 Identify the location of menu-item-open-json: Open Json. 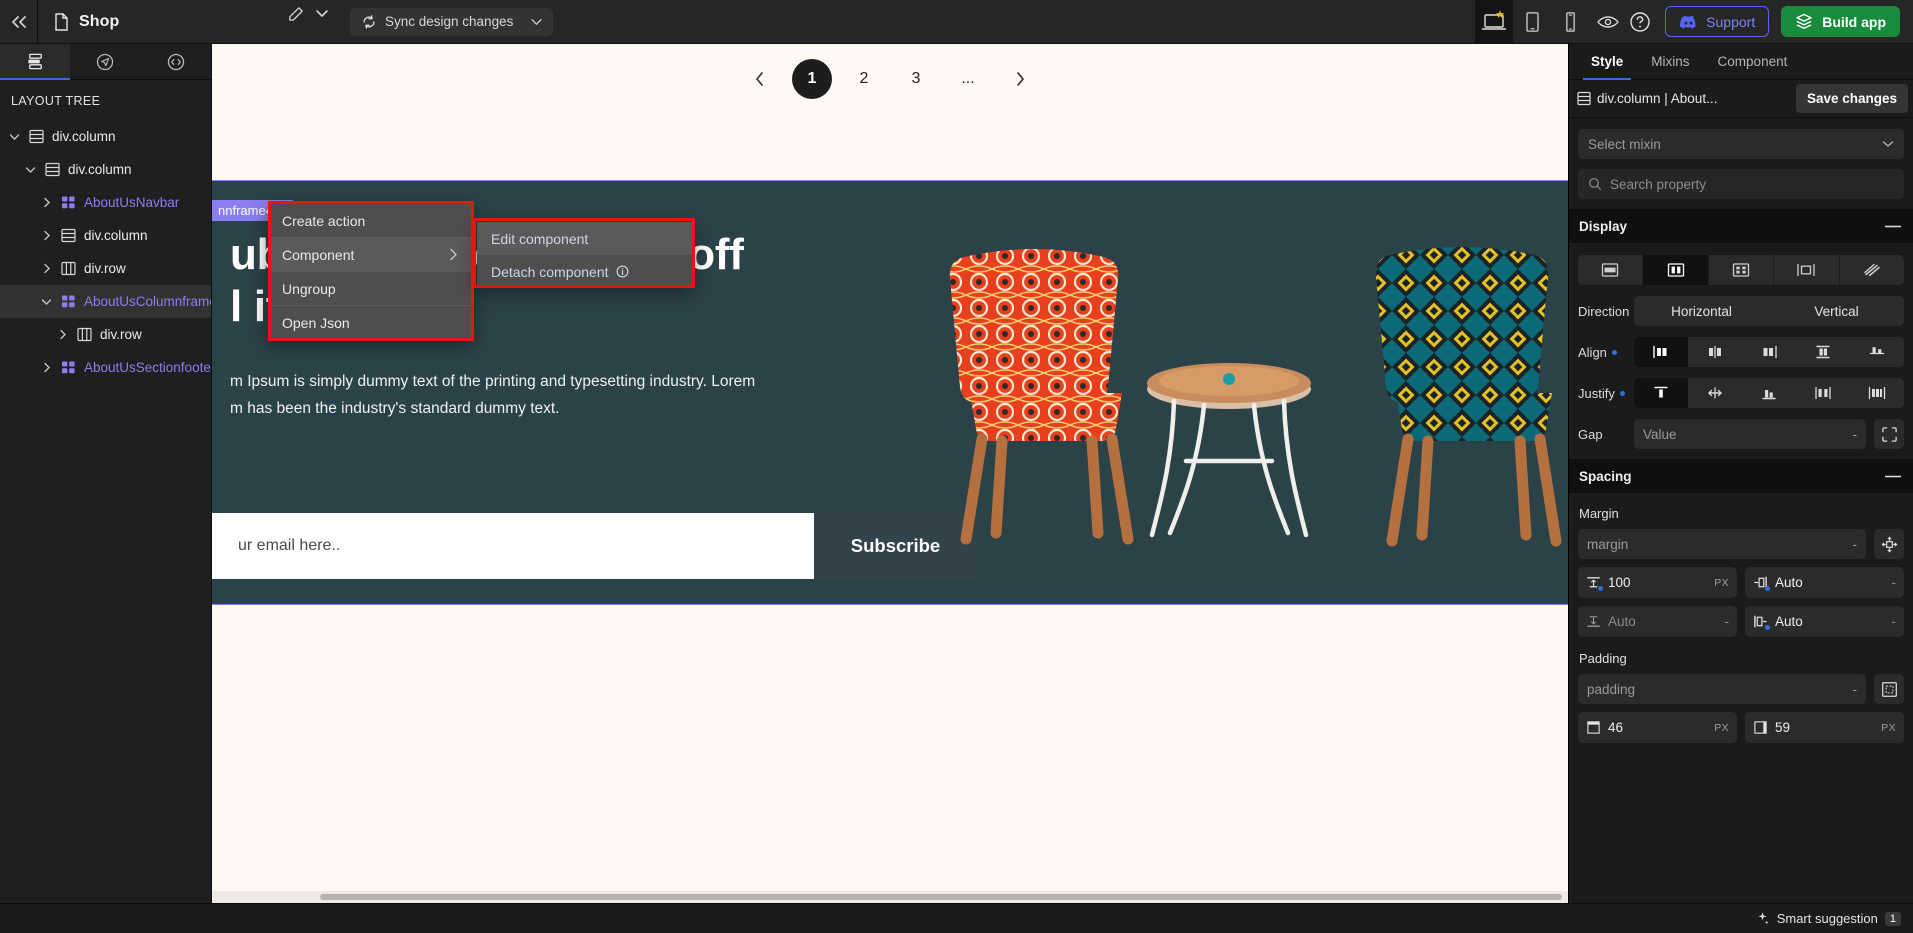
(370, 323).